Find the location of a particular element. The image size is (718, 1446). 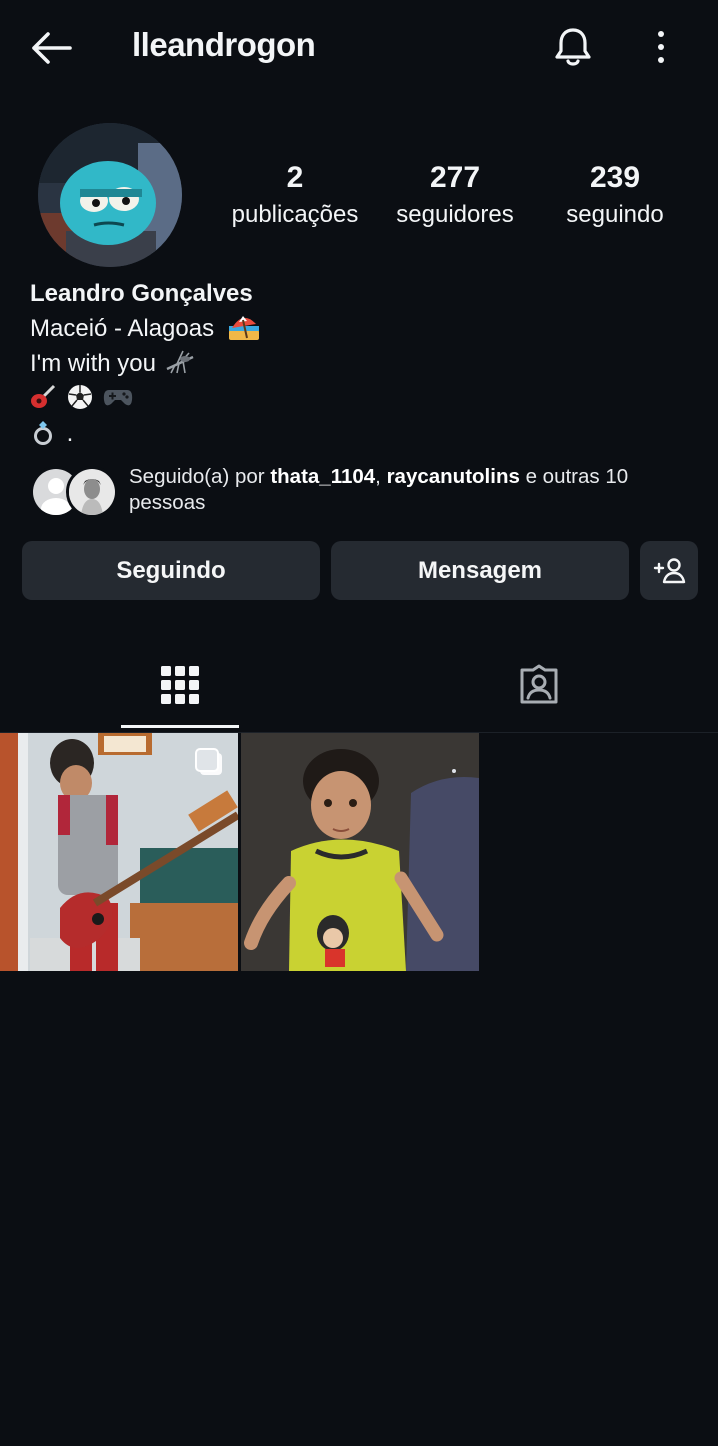

profile-username: lleandrogon is located at coordinates (224, 44).